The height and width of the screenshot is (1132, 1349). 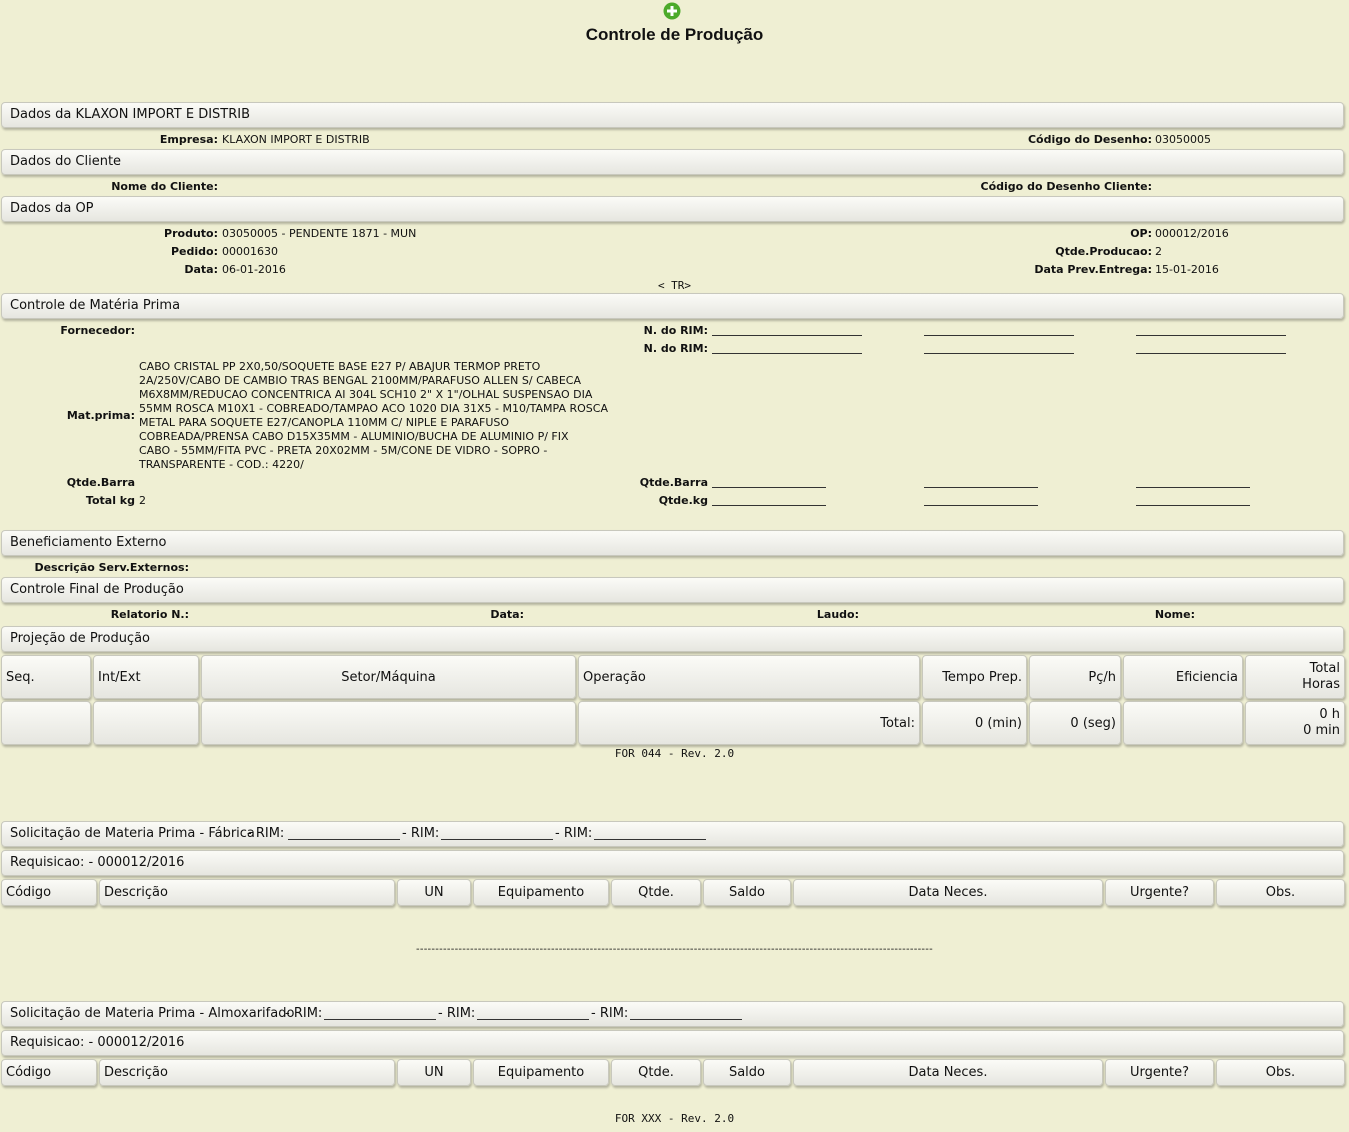 What do you see at coordinates (304, 1013) in the screenshot?
I see `almox-rim-label-1: - RIM:` at bounding box center [304, 1013].